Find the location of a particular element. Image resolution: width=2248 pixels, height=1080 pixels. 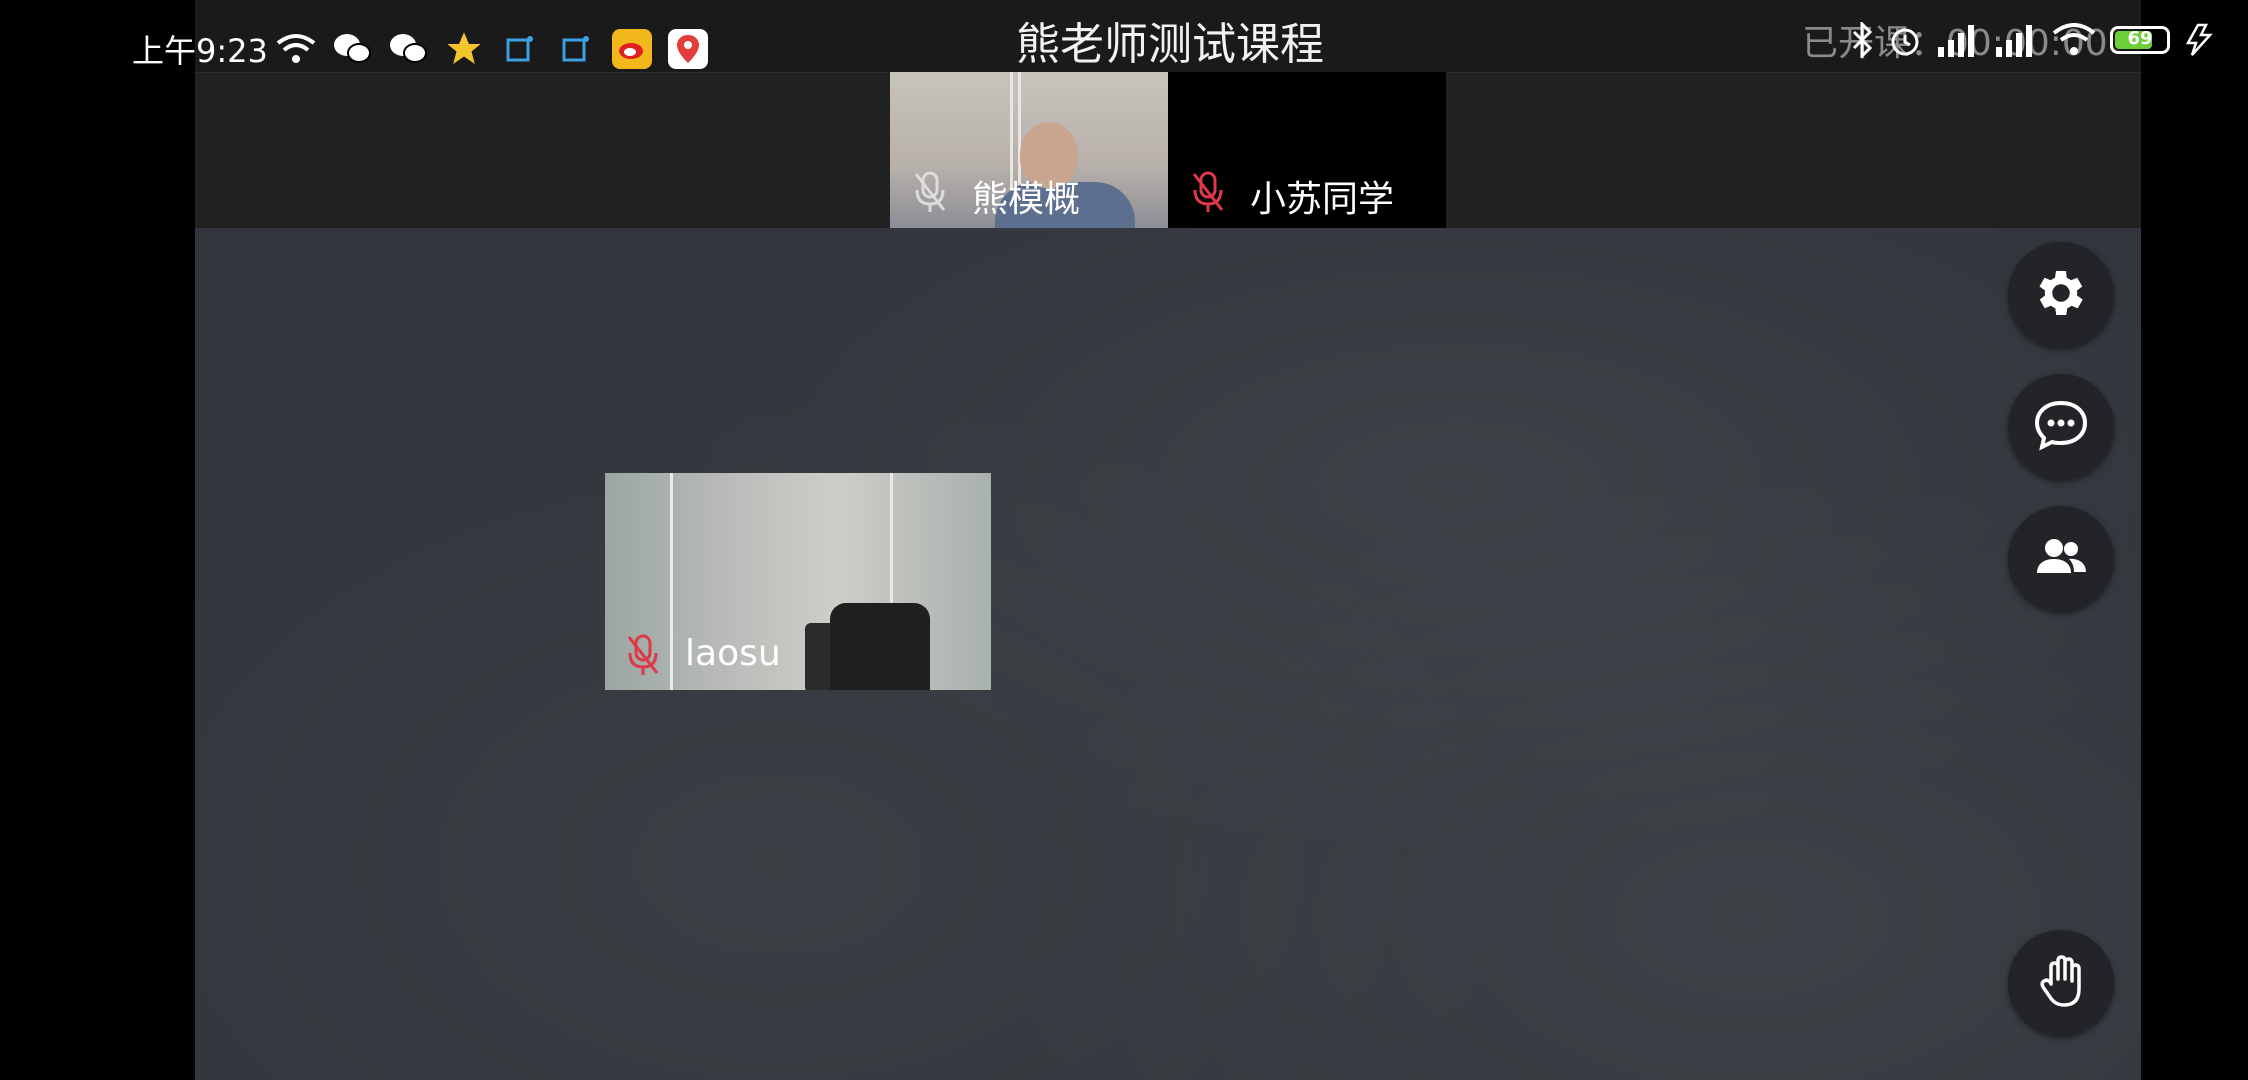

signal-icon is located at coordinates (1958, 40).